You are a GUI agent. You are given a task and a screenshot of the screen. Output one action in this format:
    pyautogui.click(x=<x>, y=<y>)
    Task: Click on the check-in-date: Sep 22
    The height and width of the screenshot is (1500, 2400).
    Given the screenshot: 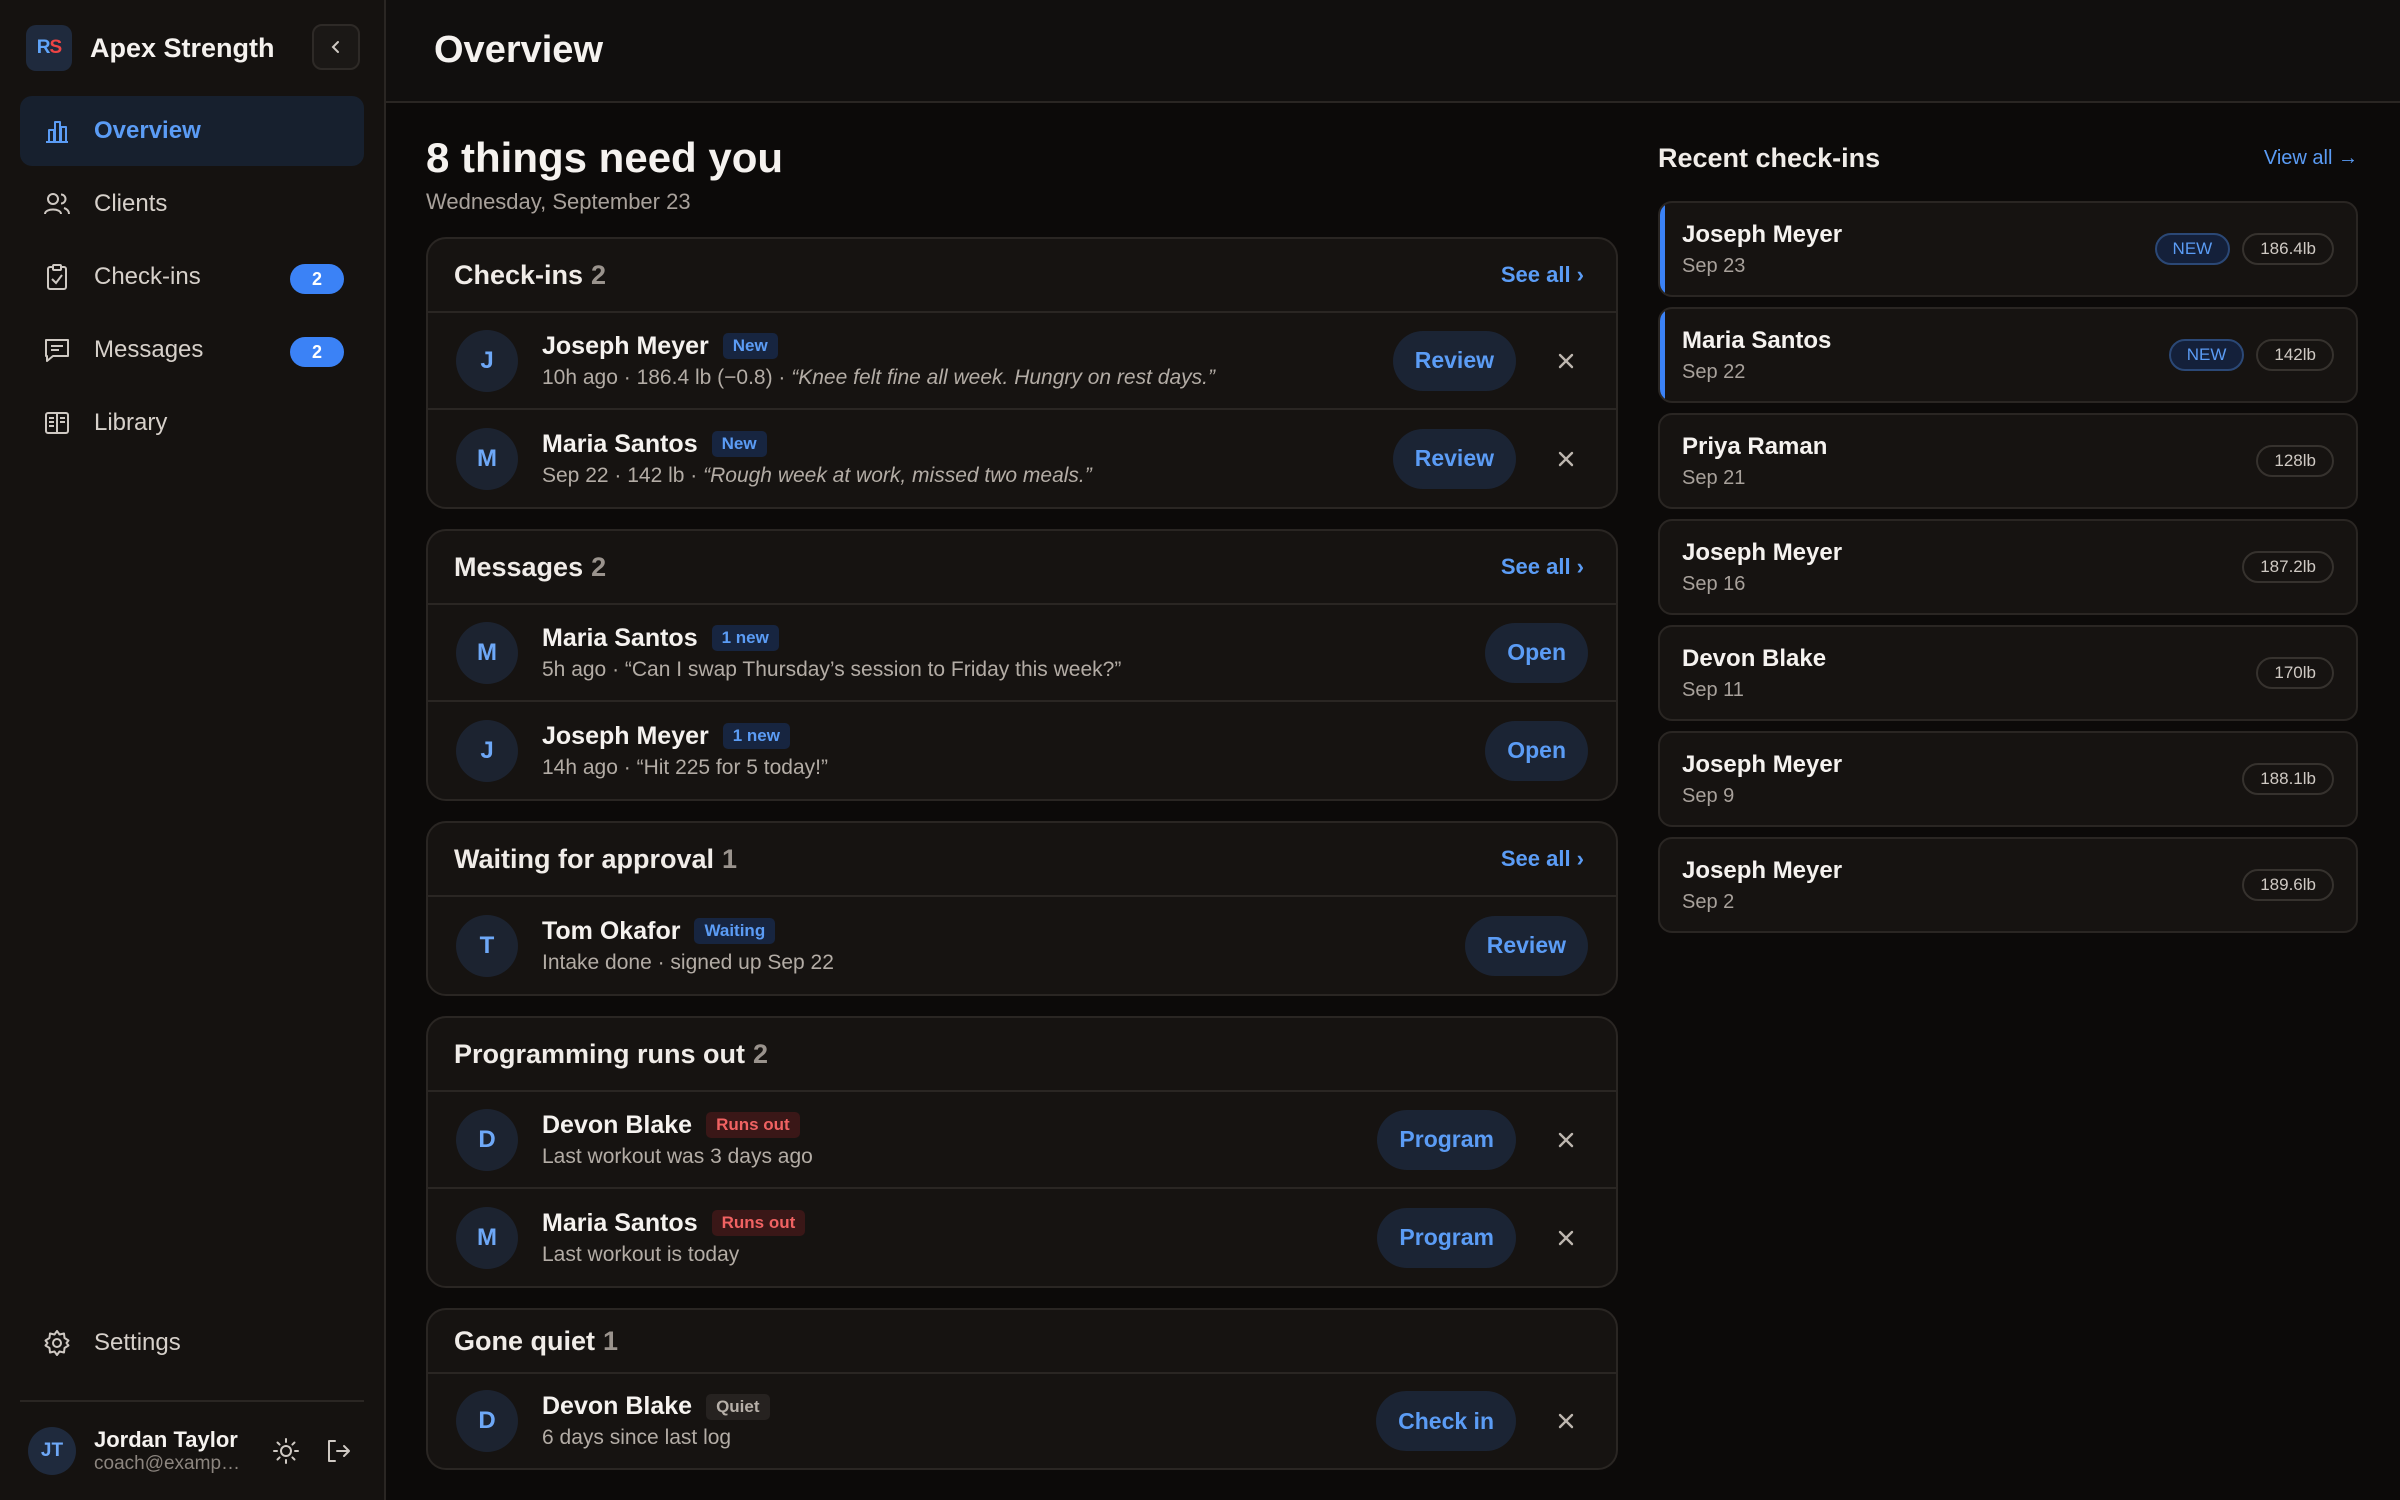 What is the action you would take?
    pyautogui.click(x=1714, y=371)
    